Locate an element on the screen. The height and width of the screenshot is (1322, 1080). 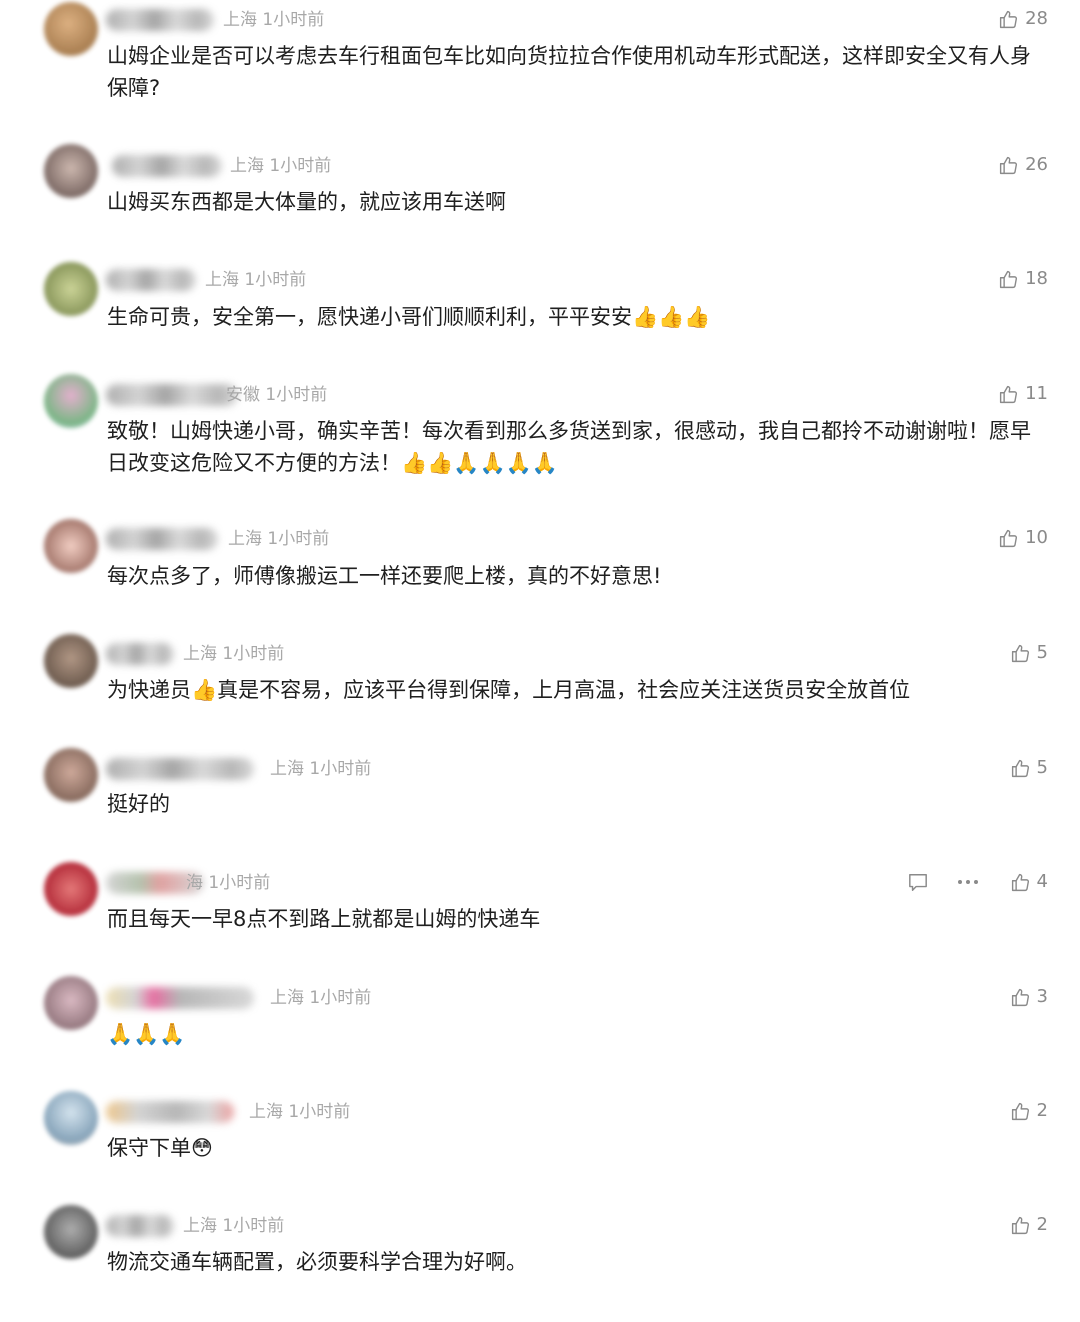
like-button: 11 is located at coordinates (1023, 394).